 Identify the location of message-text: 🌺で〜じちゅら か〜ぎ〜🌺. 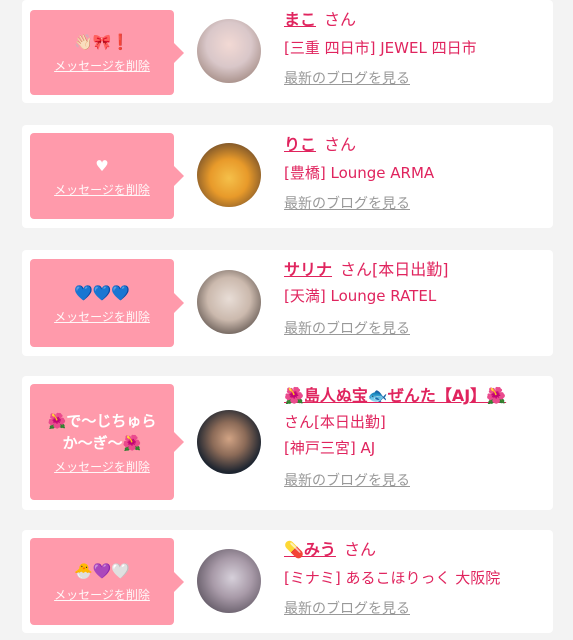
(102, 431).